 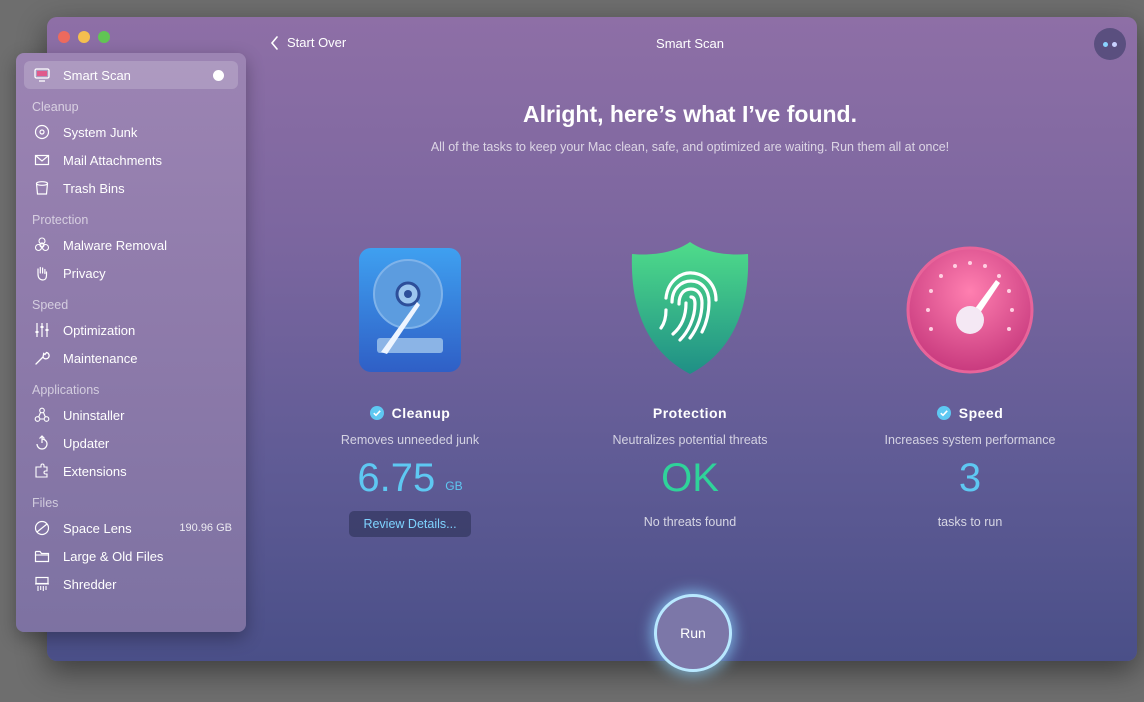 What do you see at coordinates (90, 584) in the screenshot?
I see `sidebar-item-label: Shredder` at bounding box center [90, 584].